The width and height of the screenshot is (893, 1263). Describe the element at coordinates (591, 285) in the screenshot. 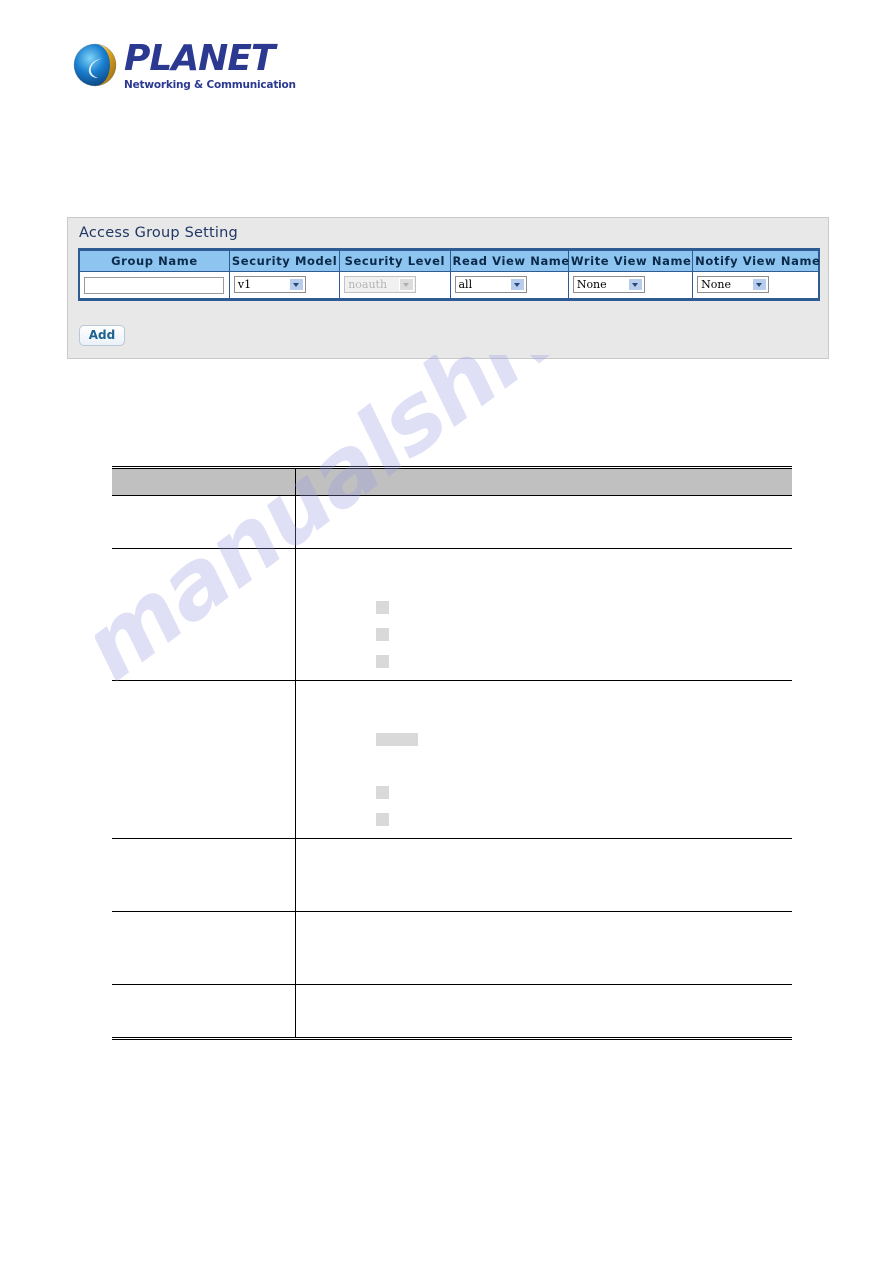

I see `write-view-name-value: None` at that location.